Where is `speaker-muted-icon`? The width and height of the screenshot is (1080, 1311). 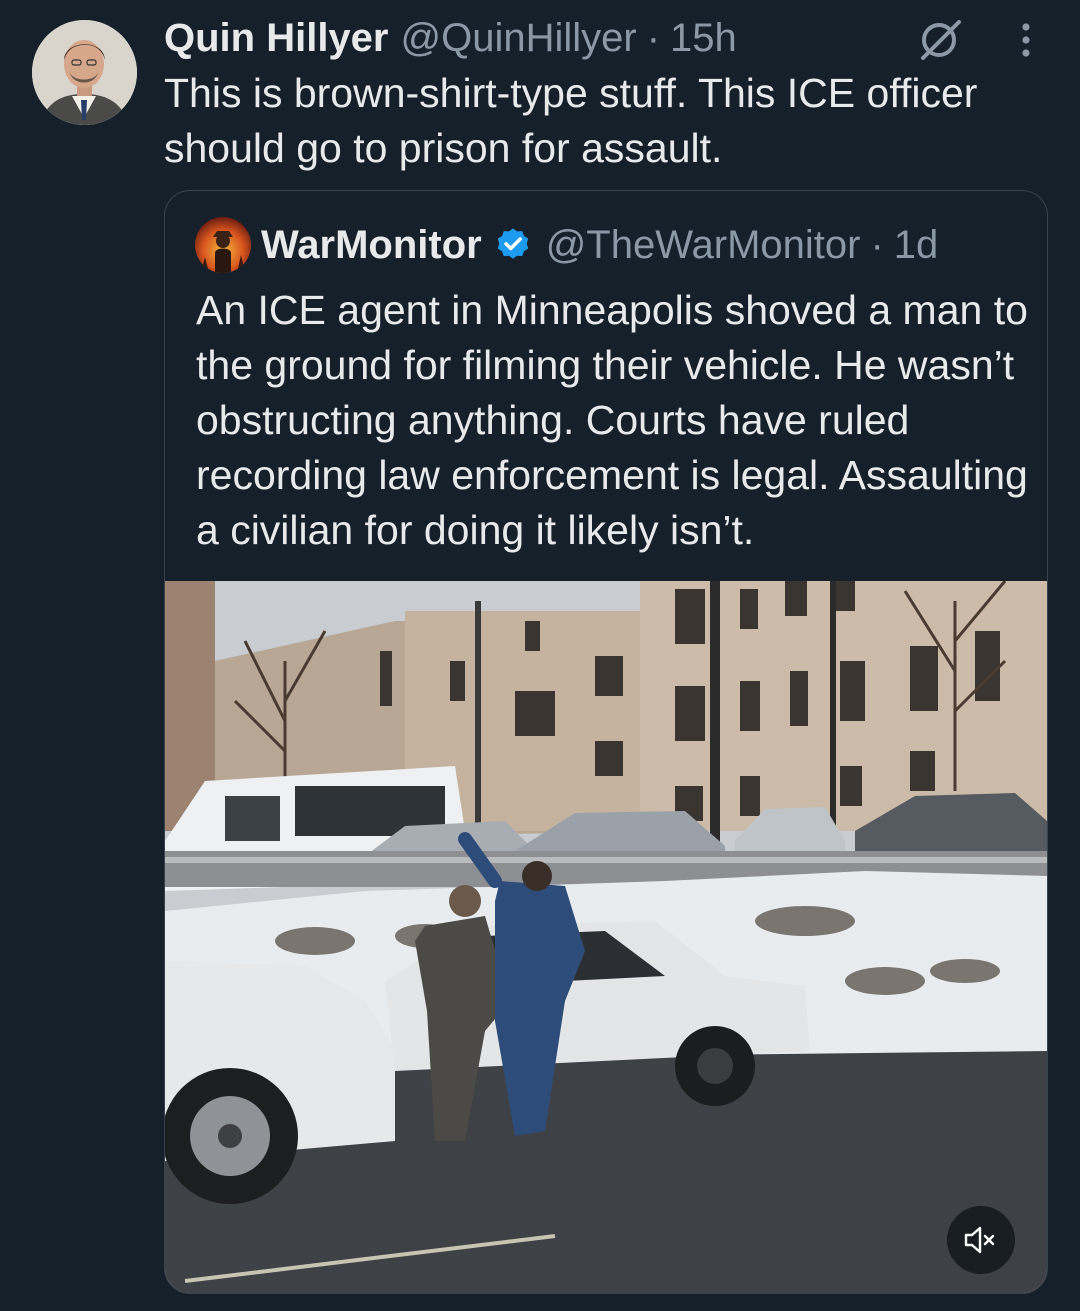
speaker-muted-icon is located at coordinates (979, 1240).